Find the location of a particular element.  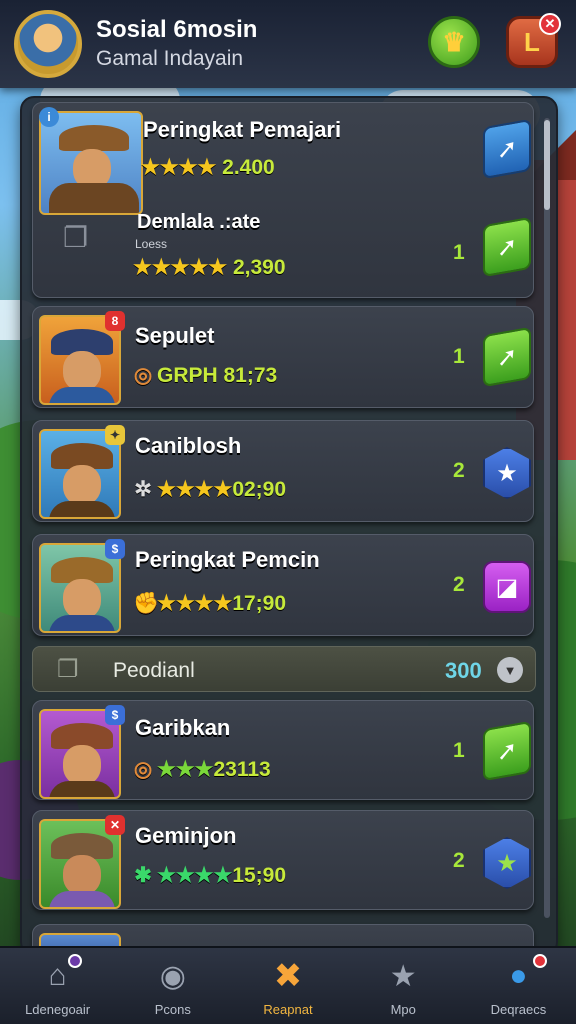

row-score: ★★★★ 2.400 is located at coordinates (208, 167).